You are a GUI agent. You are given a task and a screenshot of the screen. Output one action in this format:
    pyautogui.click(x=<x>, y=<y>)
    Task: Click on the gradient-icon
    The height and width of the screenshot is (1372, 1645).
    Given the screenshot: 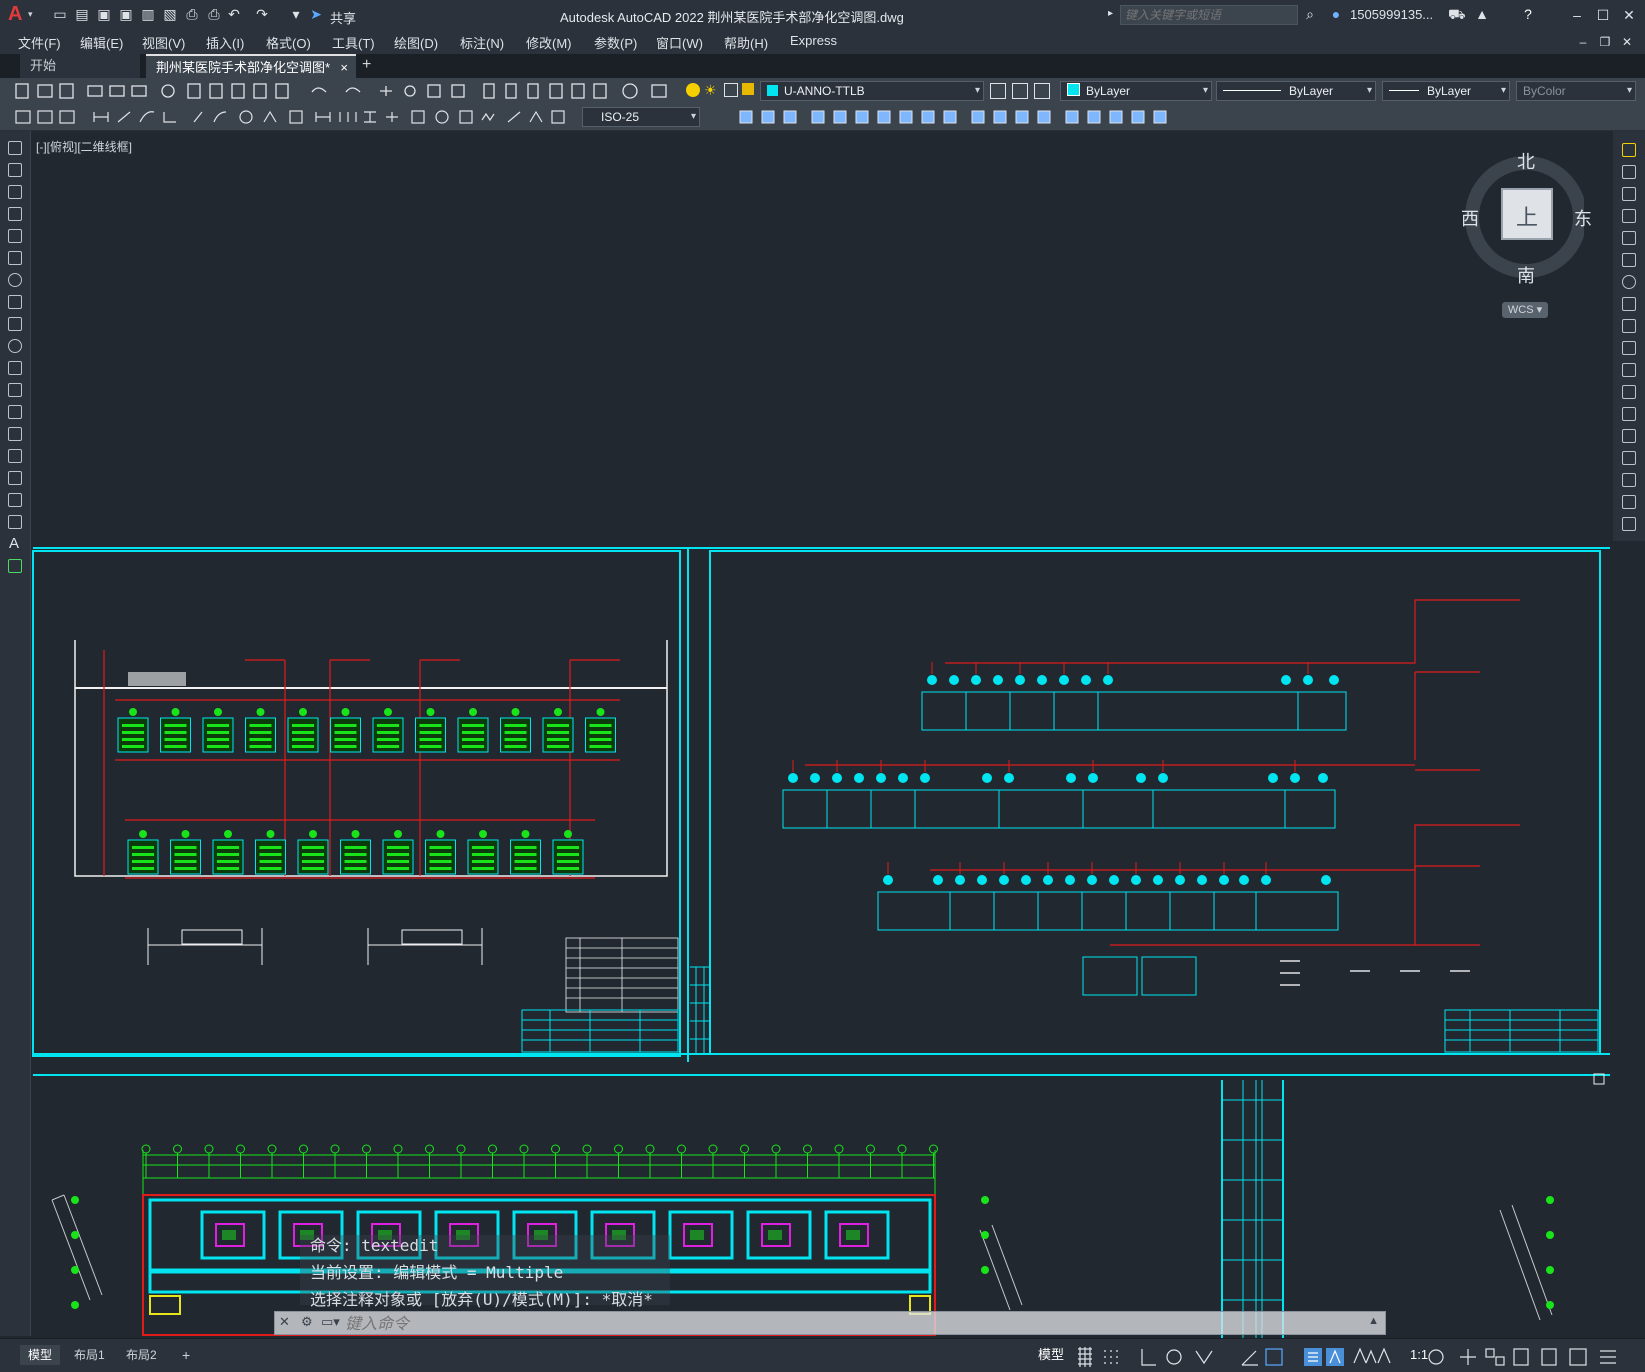 What is the action you would take?
    pyautogui.click(x=15, y=478)
    